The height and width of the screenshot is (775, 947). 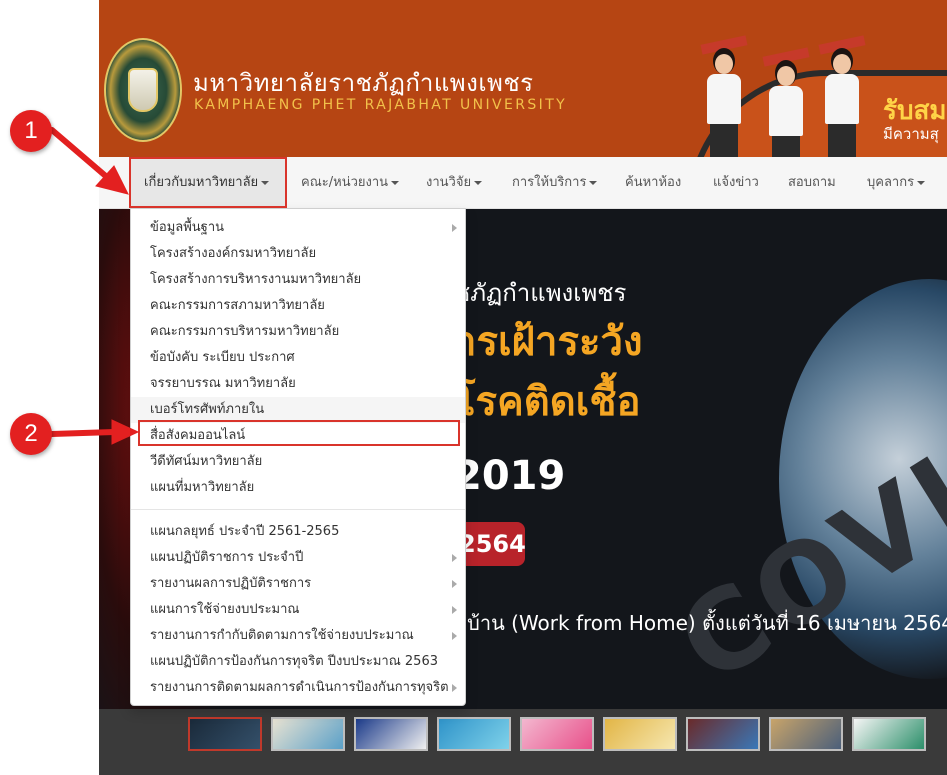 I want to click on menu-item-label: โครงสร้างการบริหารงานมหาวิทยาลัย, so click(x=256, y=279).